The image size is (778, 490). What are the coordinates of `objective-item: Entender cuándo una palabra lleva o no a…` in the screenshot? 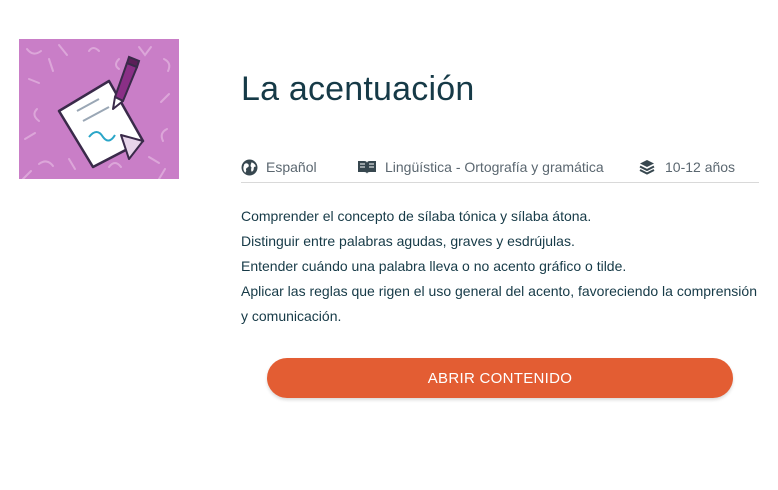 It's located at (434, 266).